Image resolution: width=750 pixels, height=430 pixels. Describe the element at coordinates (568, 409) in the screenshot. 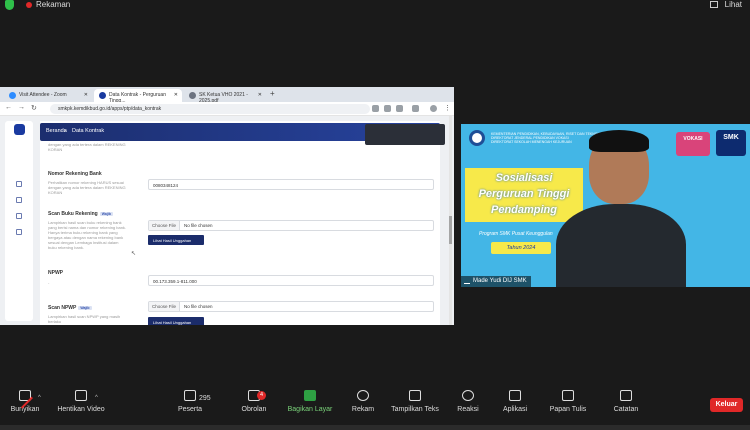

I see `toolbar-label: Papan Tulis` at that location.